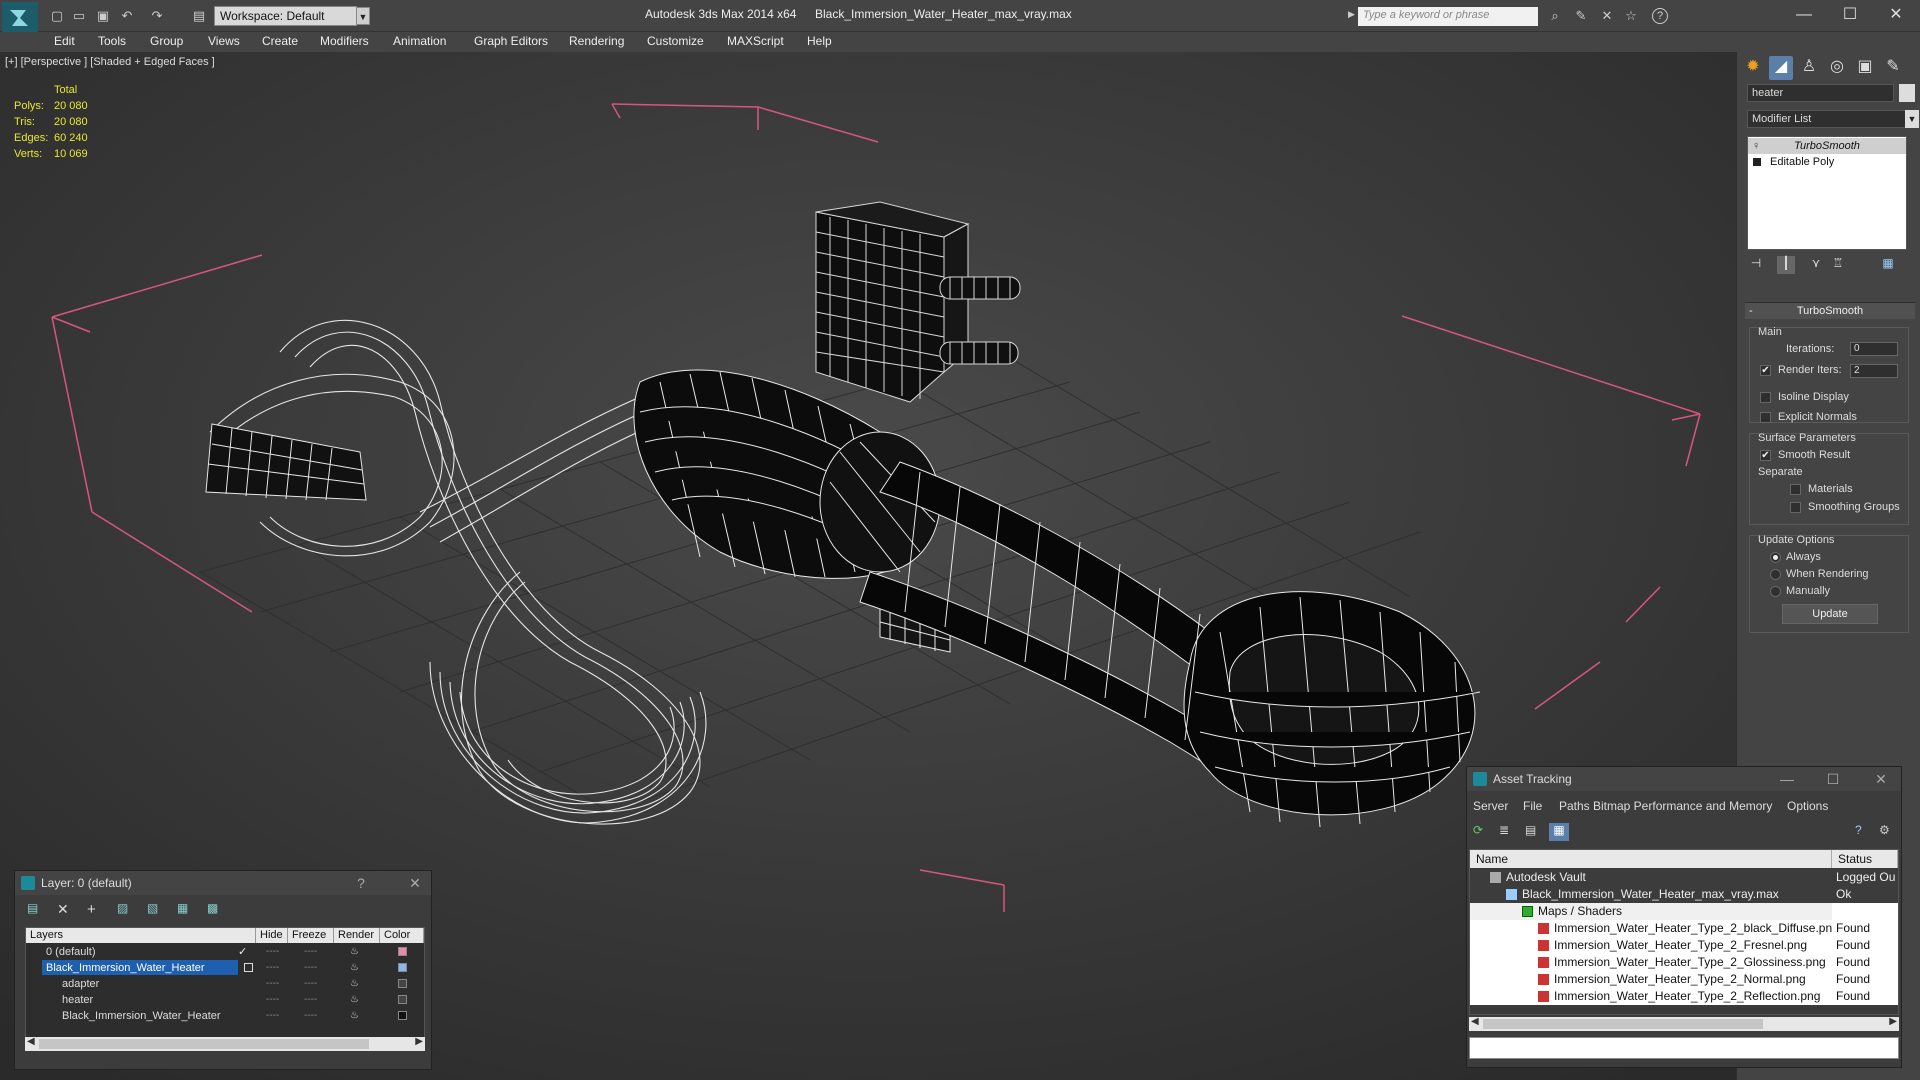 Image resolution: width=1920 pixels, height=1080 pixels. What do you see at coordinates (1865, 68) in the screenshot?
I see `display-tab-icon: ▣` at bounding box center [1865, 68].